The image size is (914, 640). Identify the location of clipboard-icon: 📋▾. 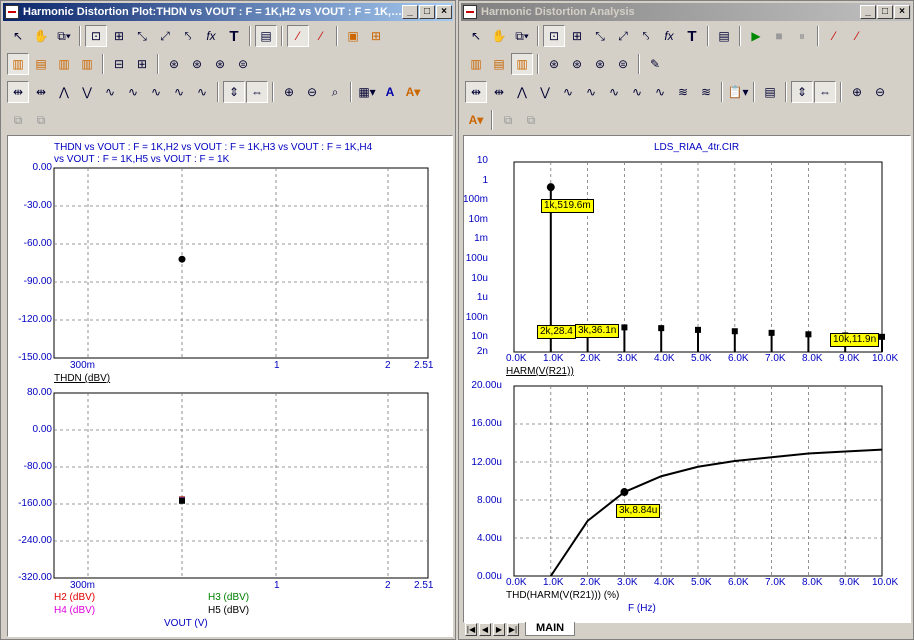
(738, 92).